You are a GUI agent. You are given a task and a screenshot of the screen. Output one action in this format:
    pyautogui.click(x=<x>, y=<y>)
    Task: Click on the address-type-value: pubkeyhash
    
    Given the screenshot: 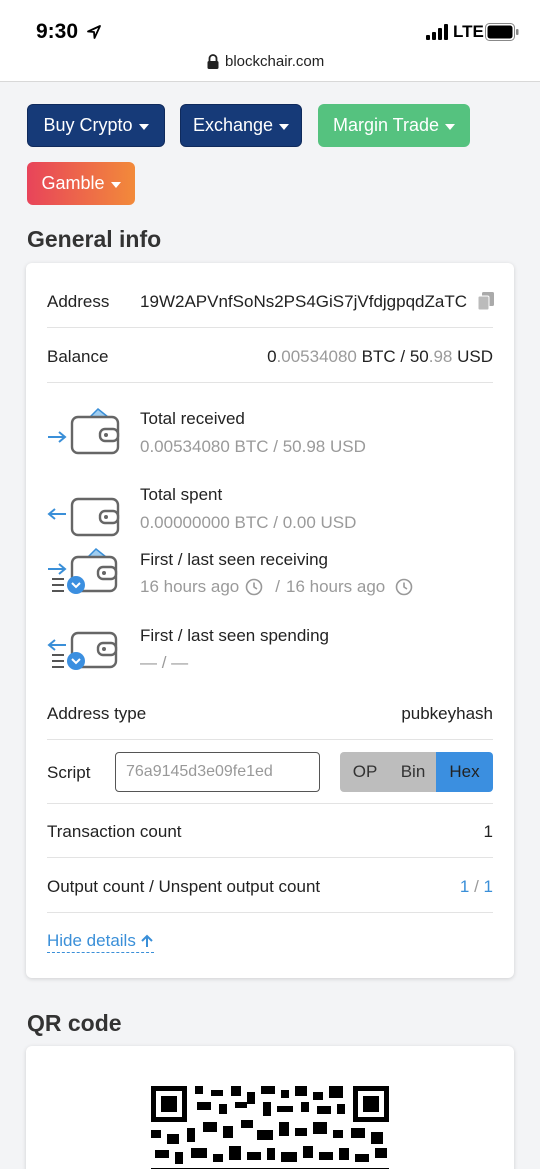 What is the action you would take?
    pyautogui.click(x=447, y=713)
    